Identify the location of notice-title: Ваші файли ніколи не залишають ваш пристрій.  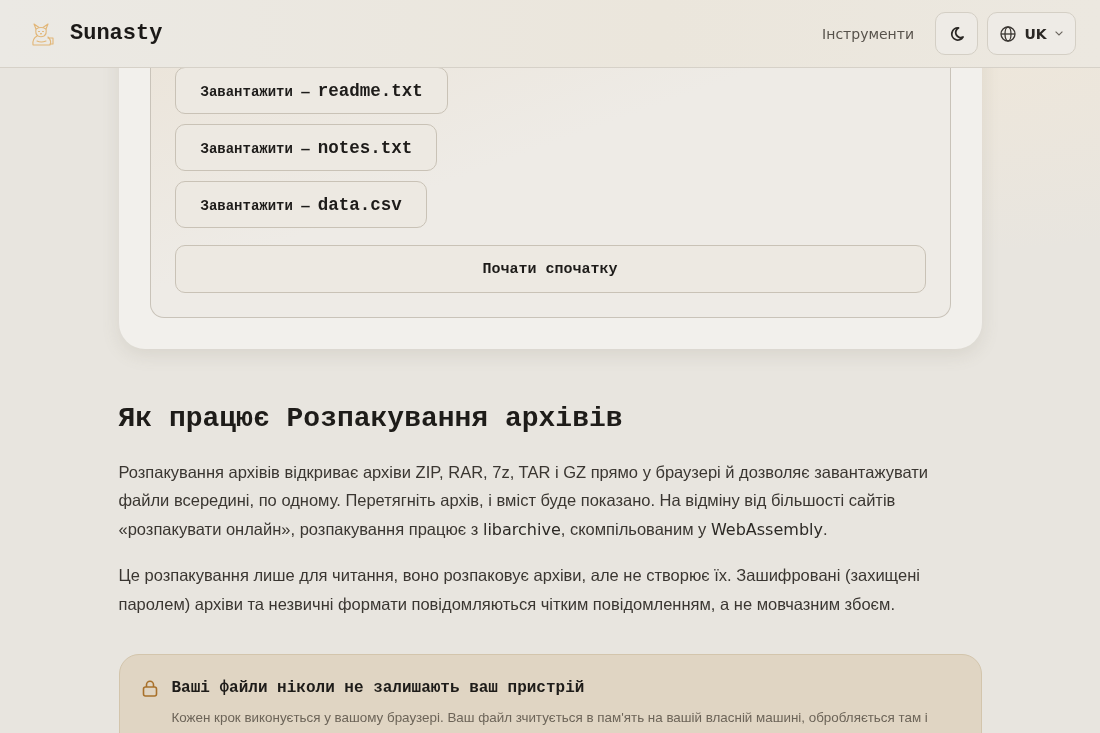
(378, 688).